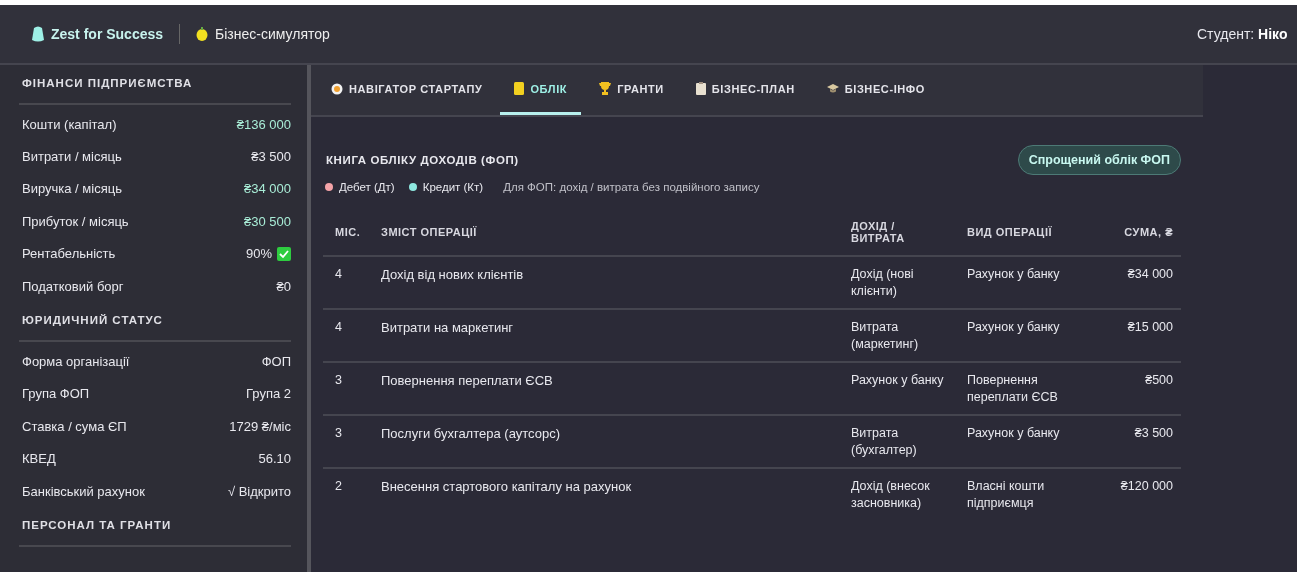 The width and height of the screenshot is (1303, 572). What do you see at coordinates (901, 232) in the screenshot?
I see `column-header: ДОХІД / ВИТРАТА` at bounding box center [901, 232].